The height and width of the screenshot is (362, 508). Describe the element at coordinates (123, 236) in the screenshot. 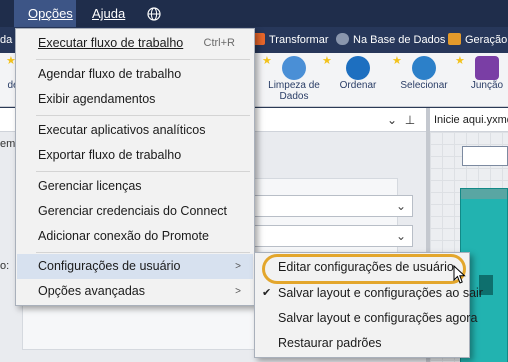

I see `menu-item-label: Adicionar conexão do Promote` at that location.